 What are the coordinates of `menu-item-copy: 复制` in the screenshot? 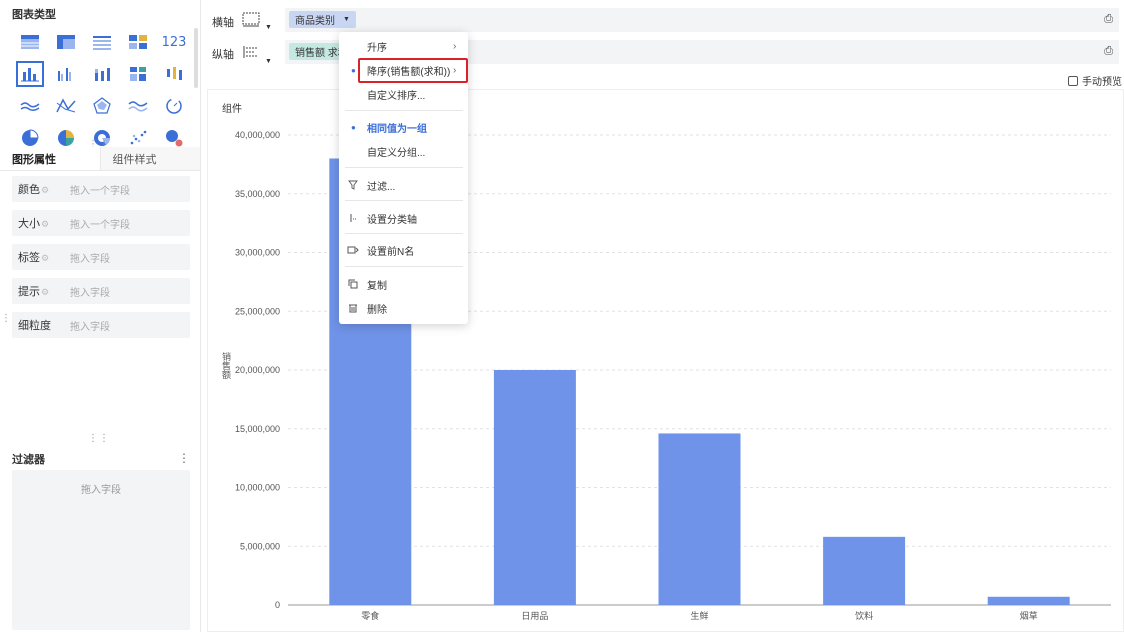 It's located at (403, 284).